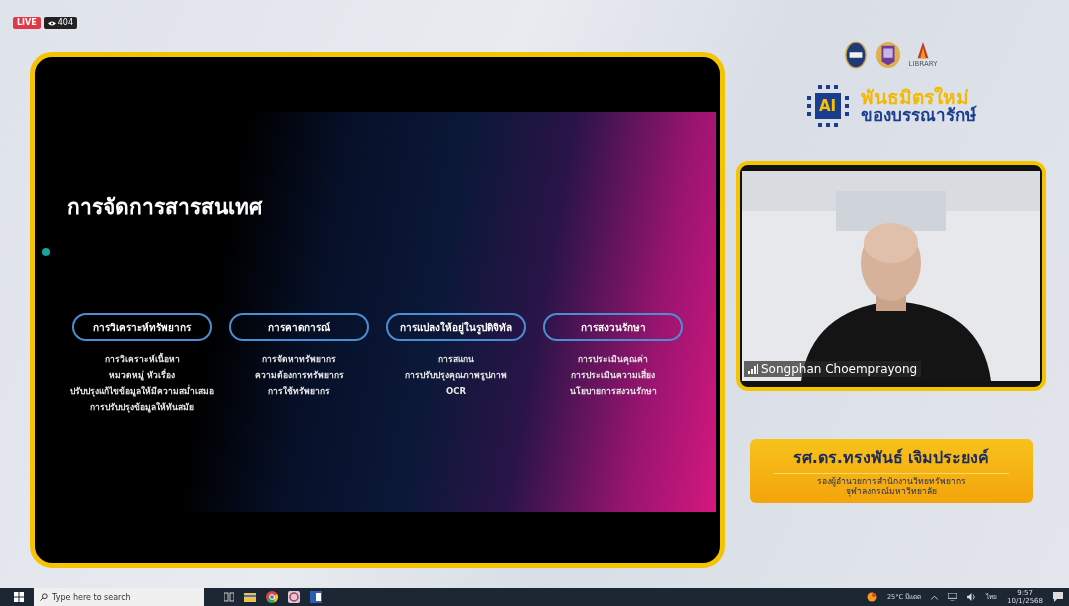 This screenshot has height=606, width=1069. What do you see at coordinates (51, 23) in the screenshot?
I see `eye-icon` at bounding box center [51, 23].